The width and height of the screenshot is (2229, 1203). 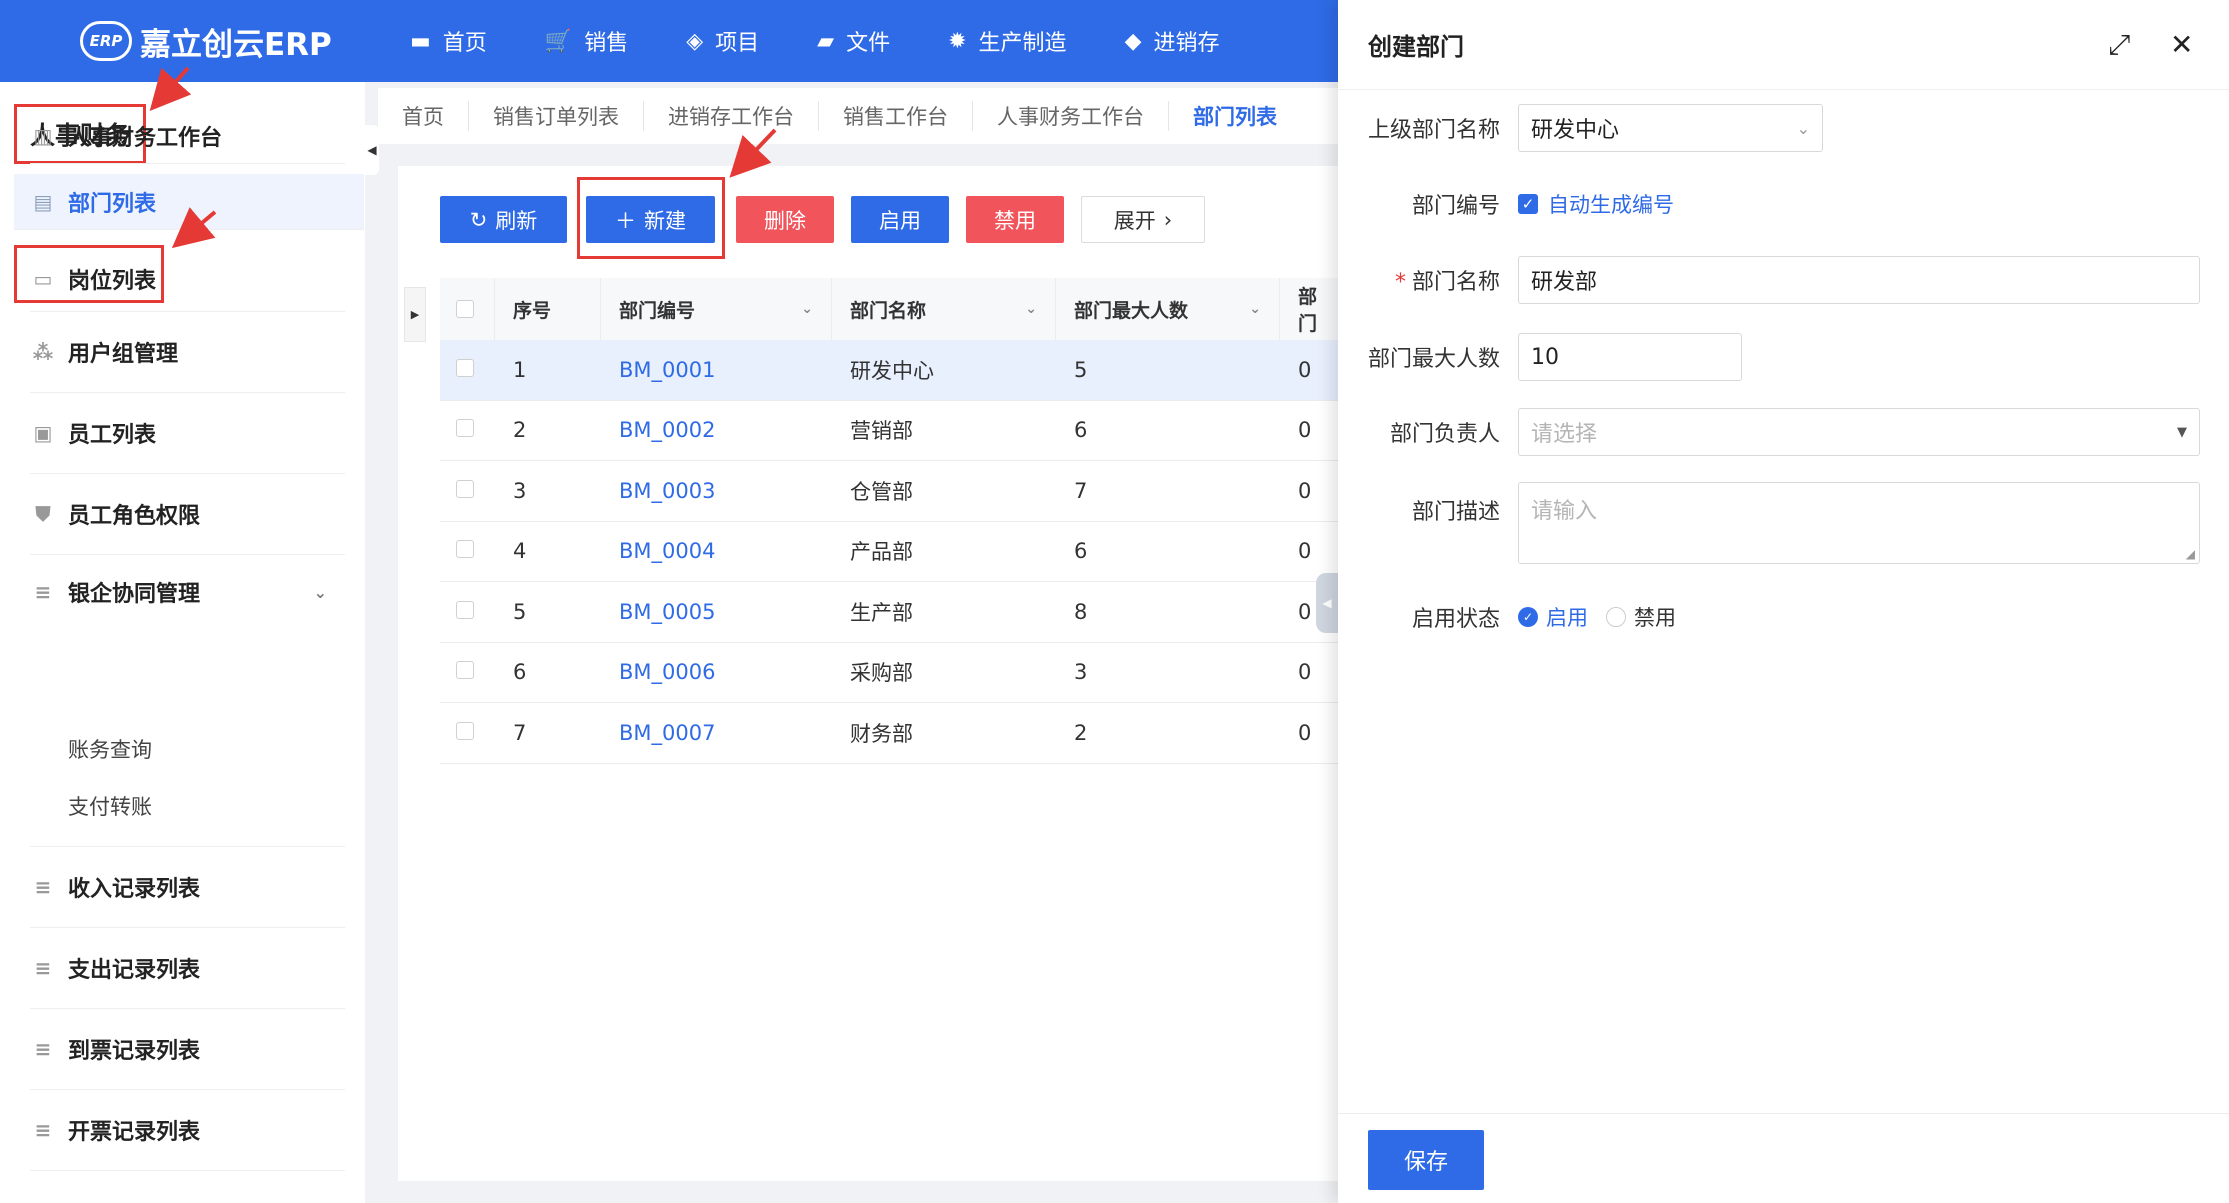 I want to click on fullscreen-icon: ⤢, so click(x=2119, y=45).